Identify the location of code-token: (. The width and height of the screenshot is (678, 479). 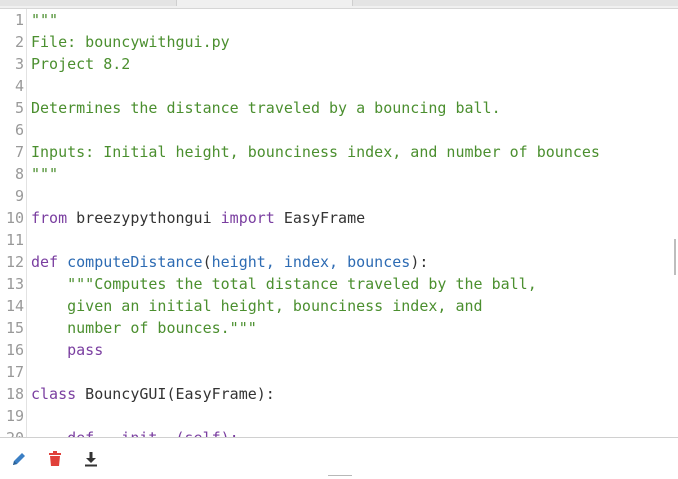
(207, 262).